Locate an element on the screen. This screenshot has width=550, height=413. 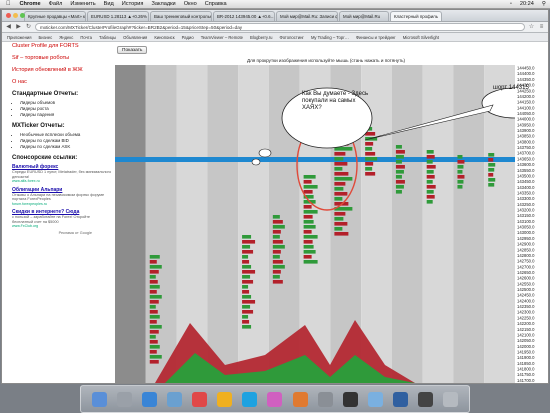
link-sif-robots: Sif – торговые роботы is located at coordinates (62, 58).